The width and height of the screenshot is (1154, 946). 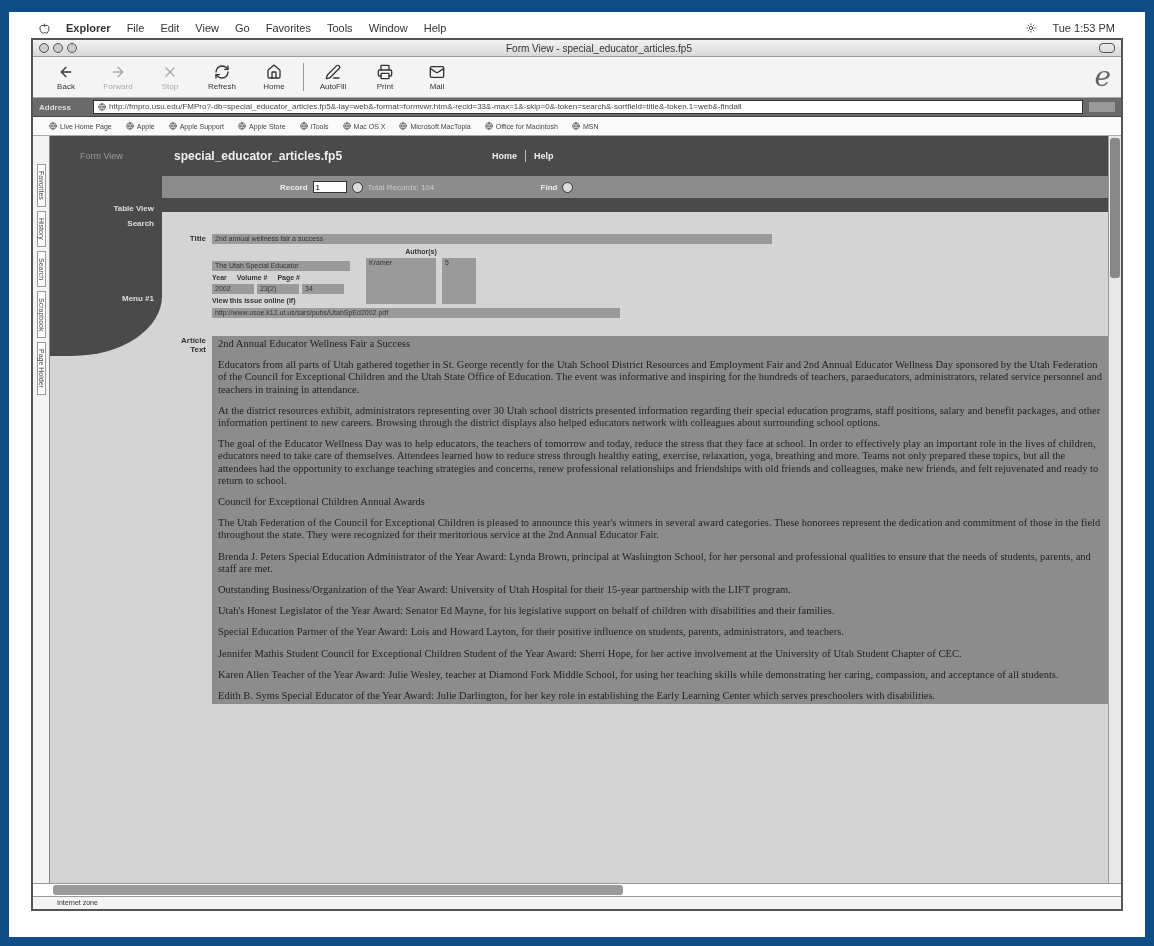 I want to click on close-button, so click(x=44, y=48).